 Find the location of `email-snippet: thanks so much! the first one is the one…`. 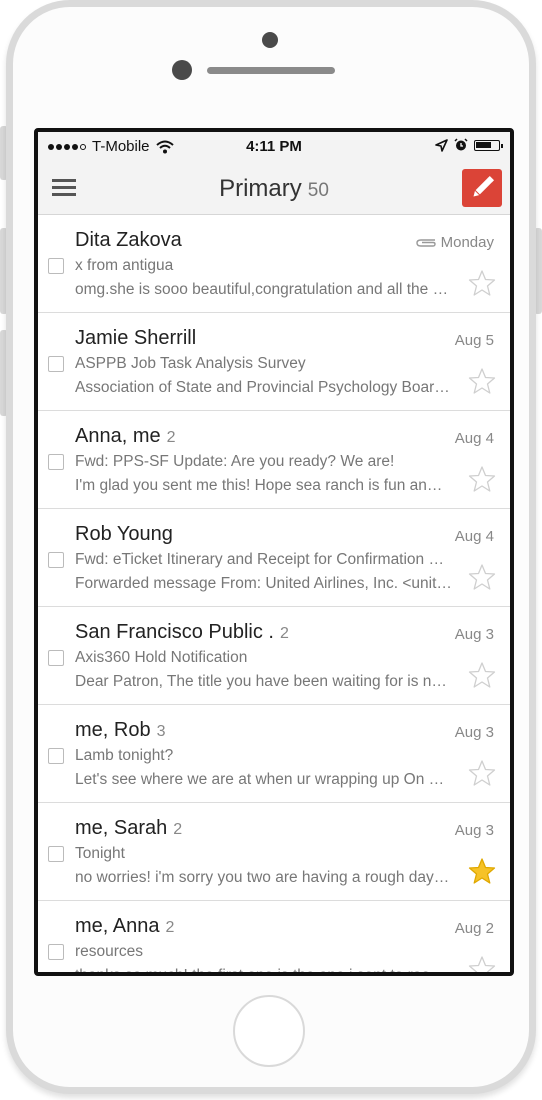

email-snippet: thanks so much! the first one is the one… is located at coordinates (260, 971).